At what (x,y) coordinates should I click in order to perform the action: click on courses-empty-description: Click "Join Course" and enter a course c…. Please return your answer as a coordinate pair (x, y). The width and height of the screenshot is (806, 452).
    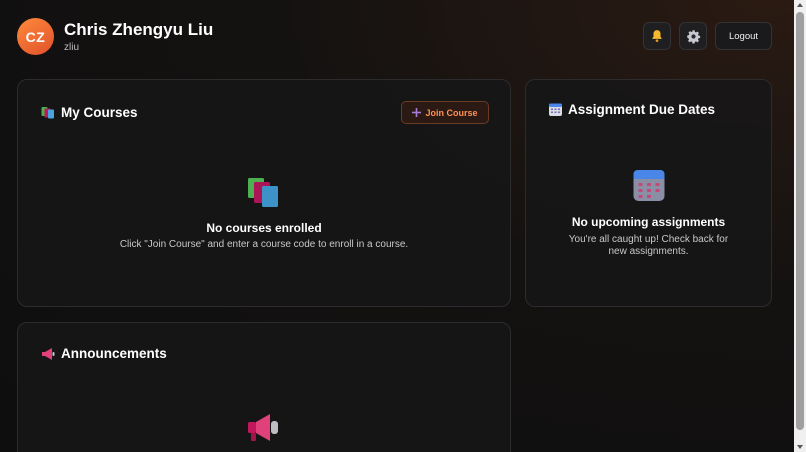
    Looking at the image, I should click on (264, 244).